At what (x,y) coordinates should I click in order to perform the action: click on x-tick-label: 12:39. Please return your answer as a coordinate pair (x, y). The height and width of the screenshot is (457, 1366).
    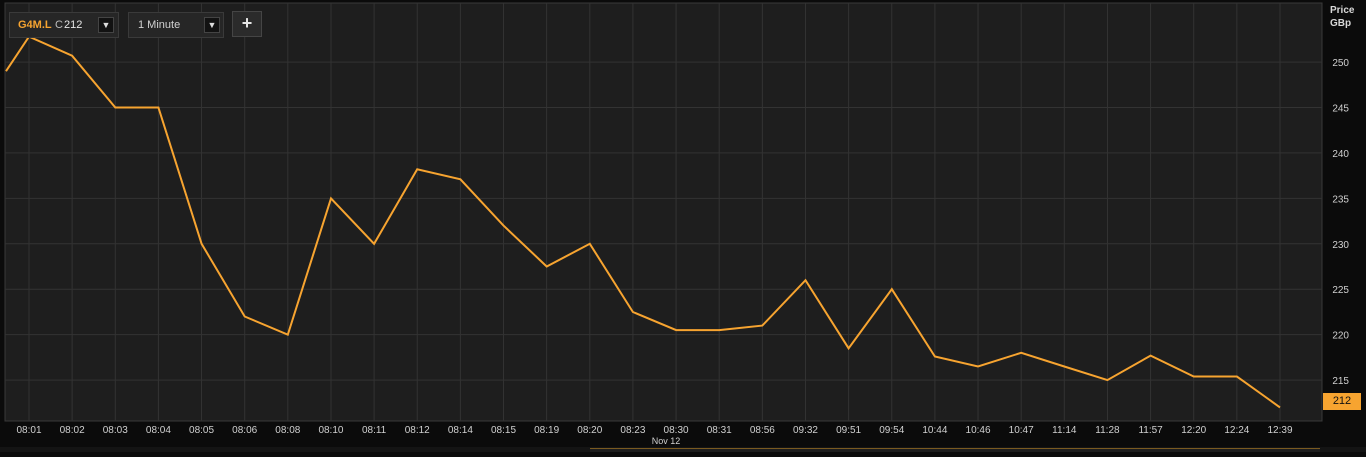
    Looking at the image, I should click on (1279, 430).